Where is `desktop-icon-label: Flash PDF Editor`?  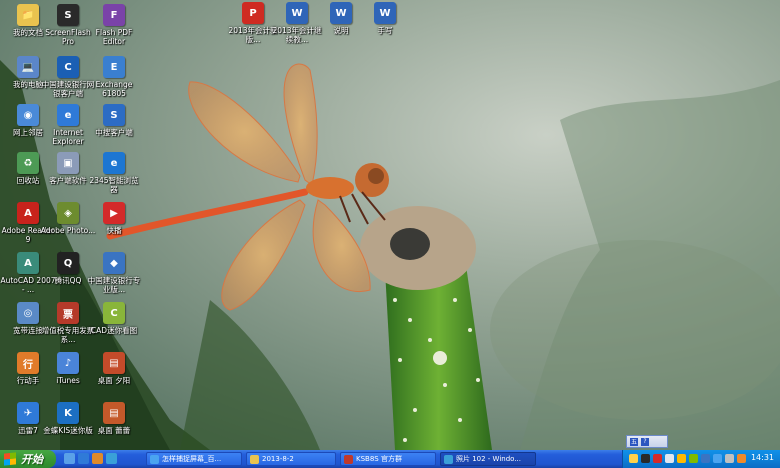 desktop-icon-label: Flash PDF Editor is located at coordinates (114, 37).